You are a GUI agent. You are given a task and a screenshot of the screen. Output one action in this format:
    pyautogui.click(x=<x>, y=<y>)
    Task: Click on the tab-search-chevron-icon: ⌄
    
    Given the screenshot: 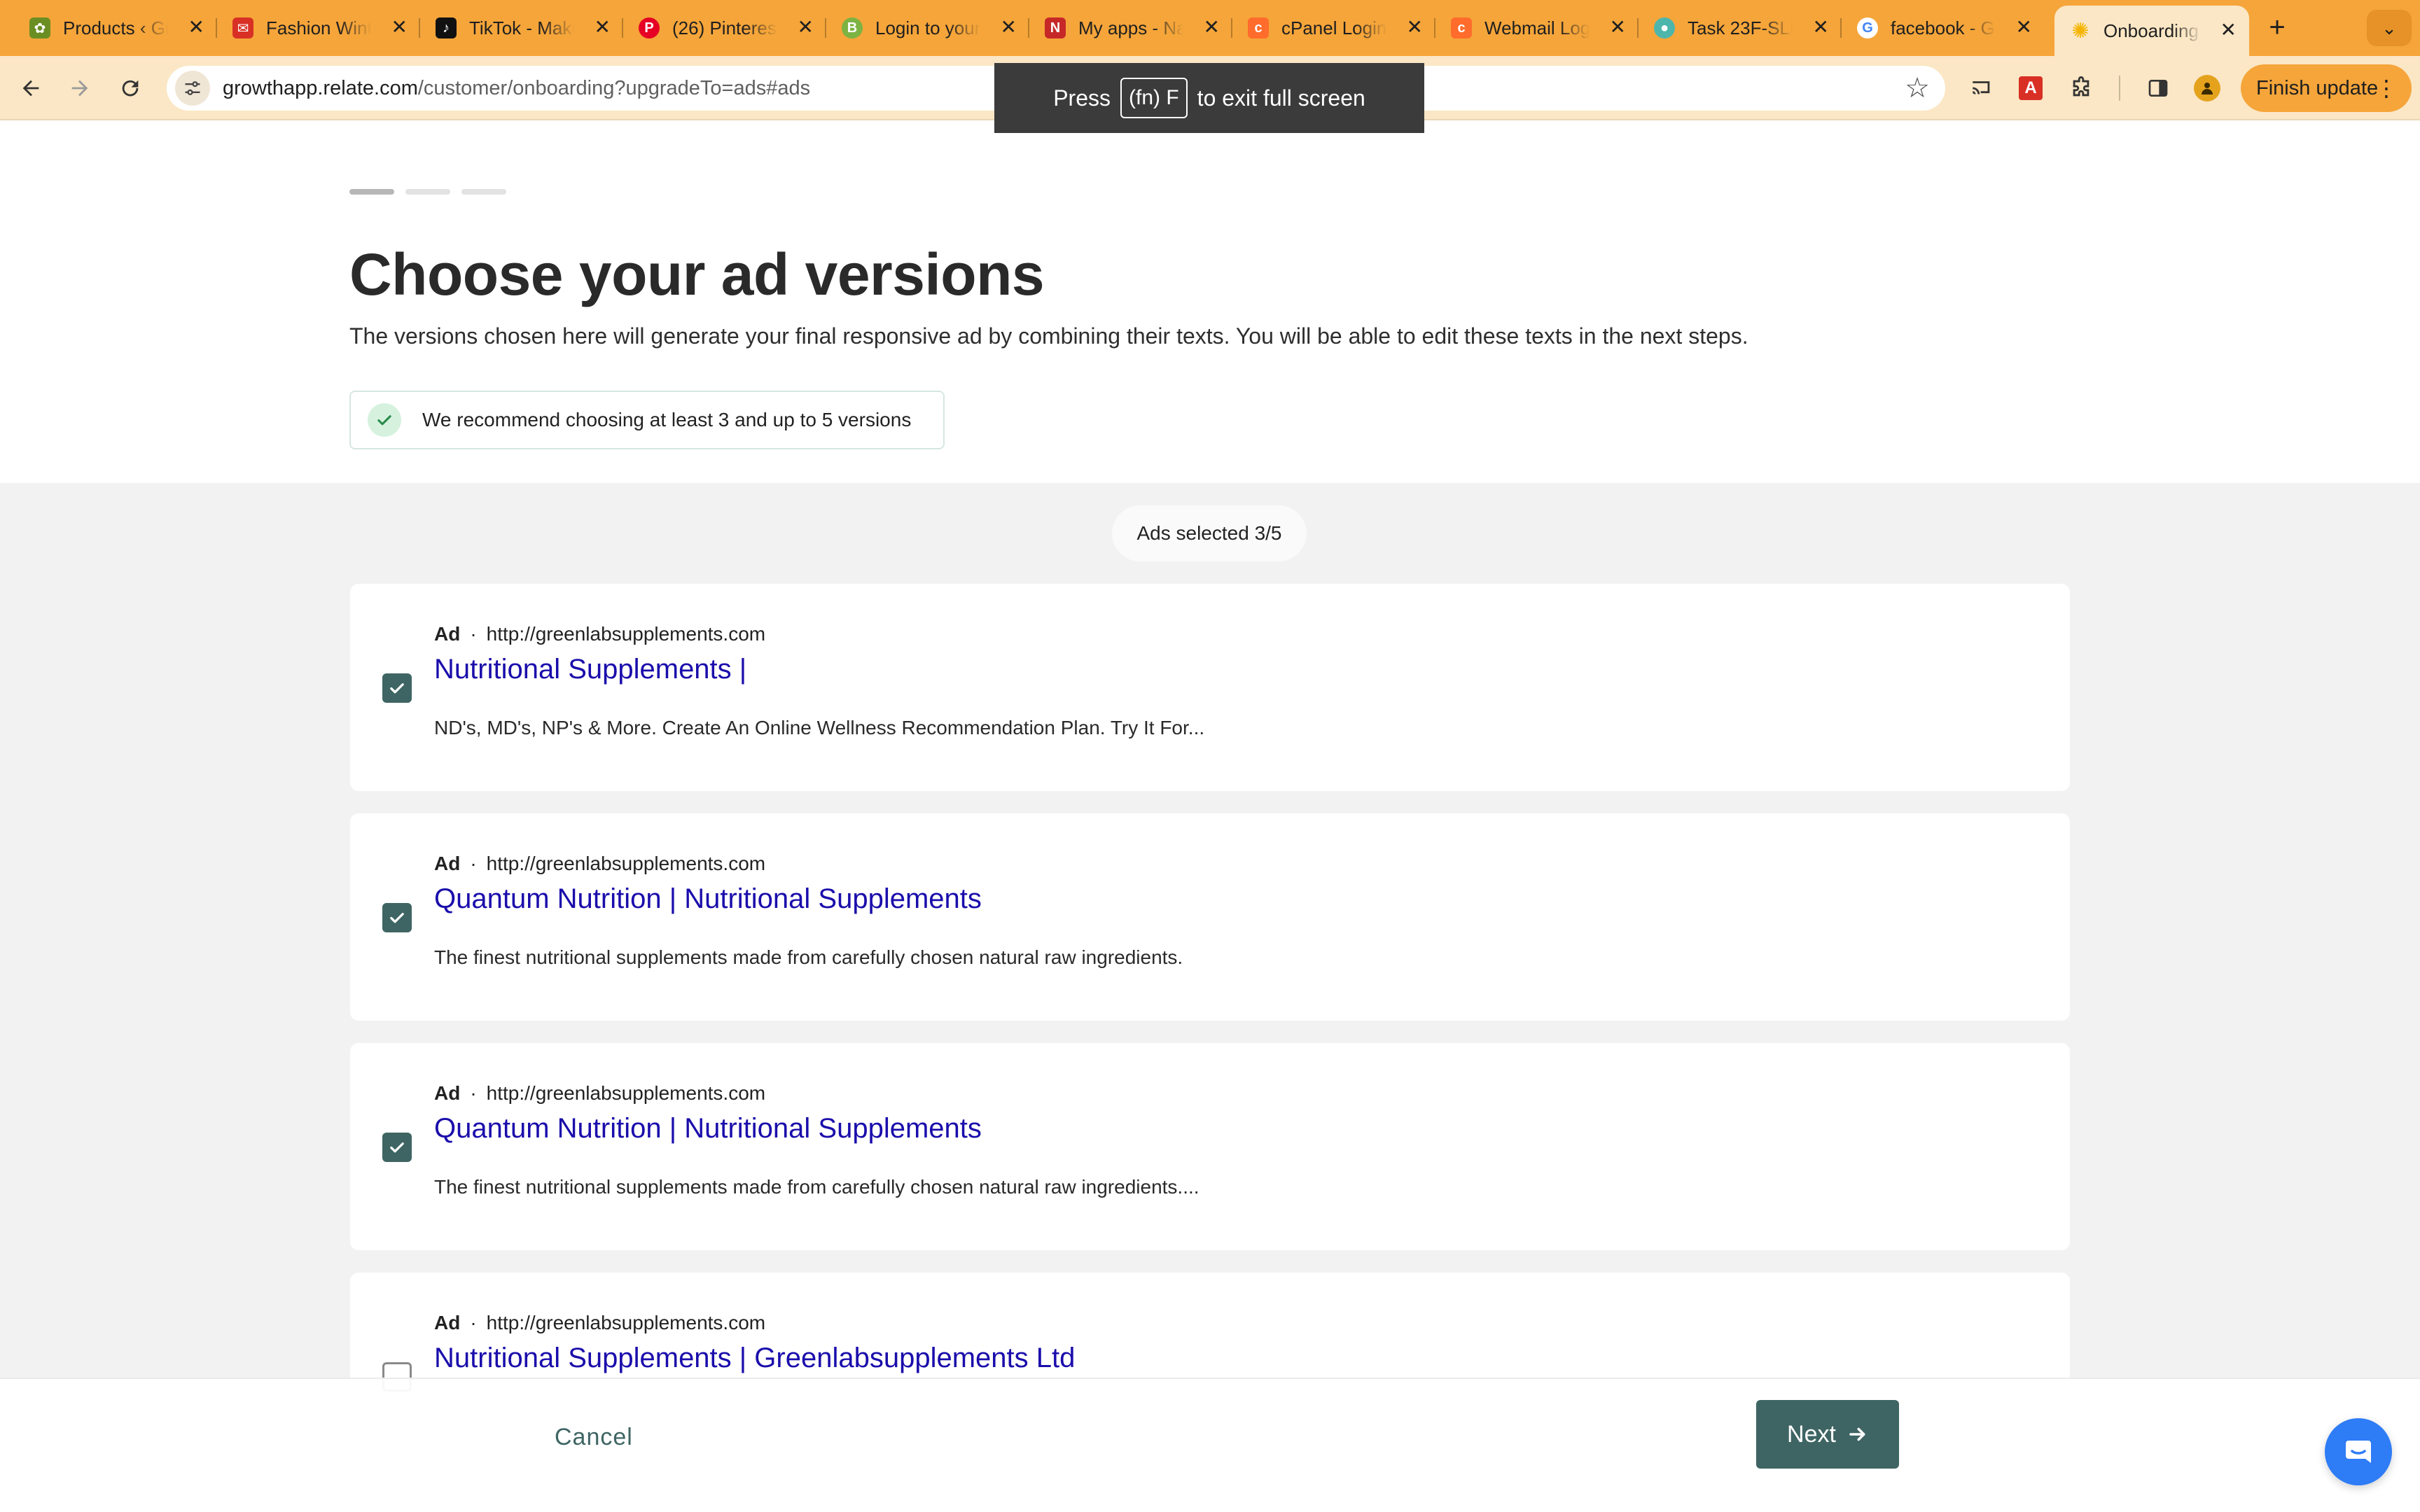 What is the action you would take?
    pyautogui.click(x=2389, y=28)
    